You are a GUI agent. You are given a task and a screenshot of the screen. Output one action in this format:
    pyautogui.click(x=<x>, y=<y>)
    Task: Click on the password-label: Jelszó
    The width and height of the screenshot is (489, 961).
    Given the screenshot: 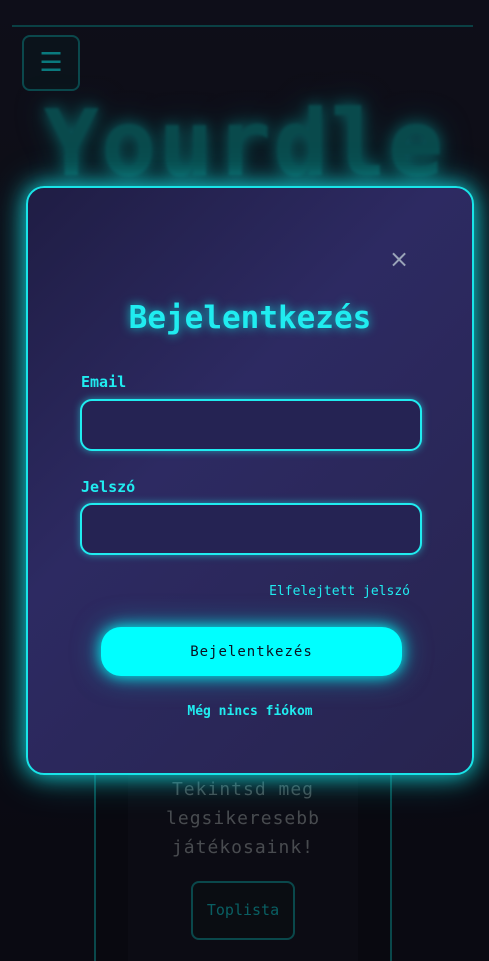 What is the action you would take?
    pyautogui.click(x=108, y=487)
    